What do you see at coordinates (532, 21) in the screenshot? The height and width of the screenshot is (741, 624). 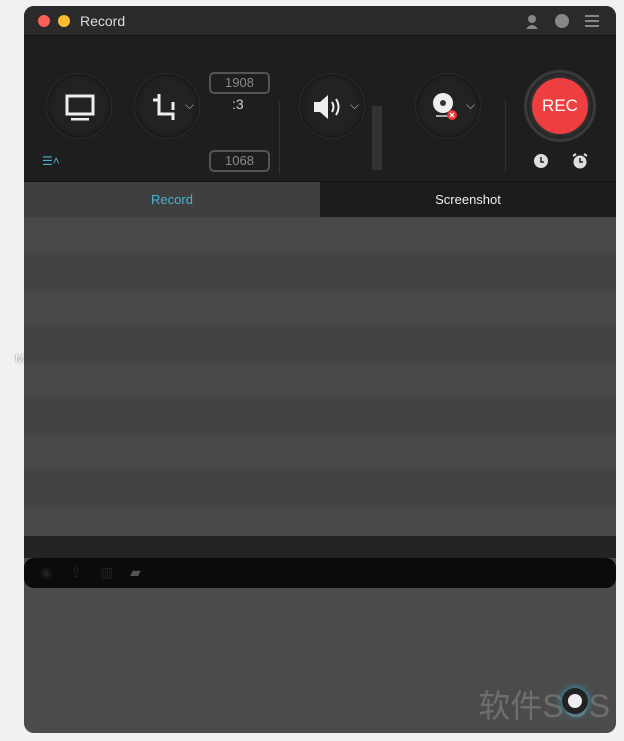 I see `account-icon` at bounding box center [532, 21].